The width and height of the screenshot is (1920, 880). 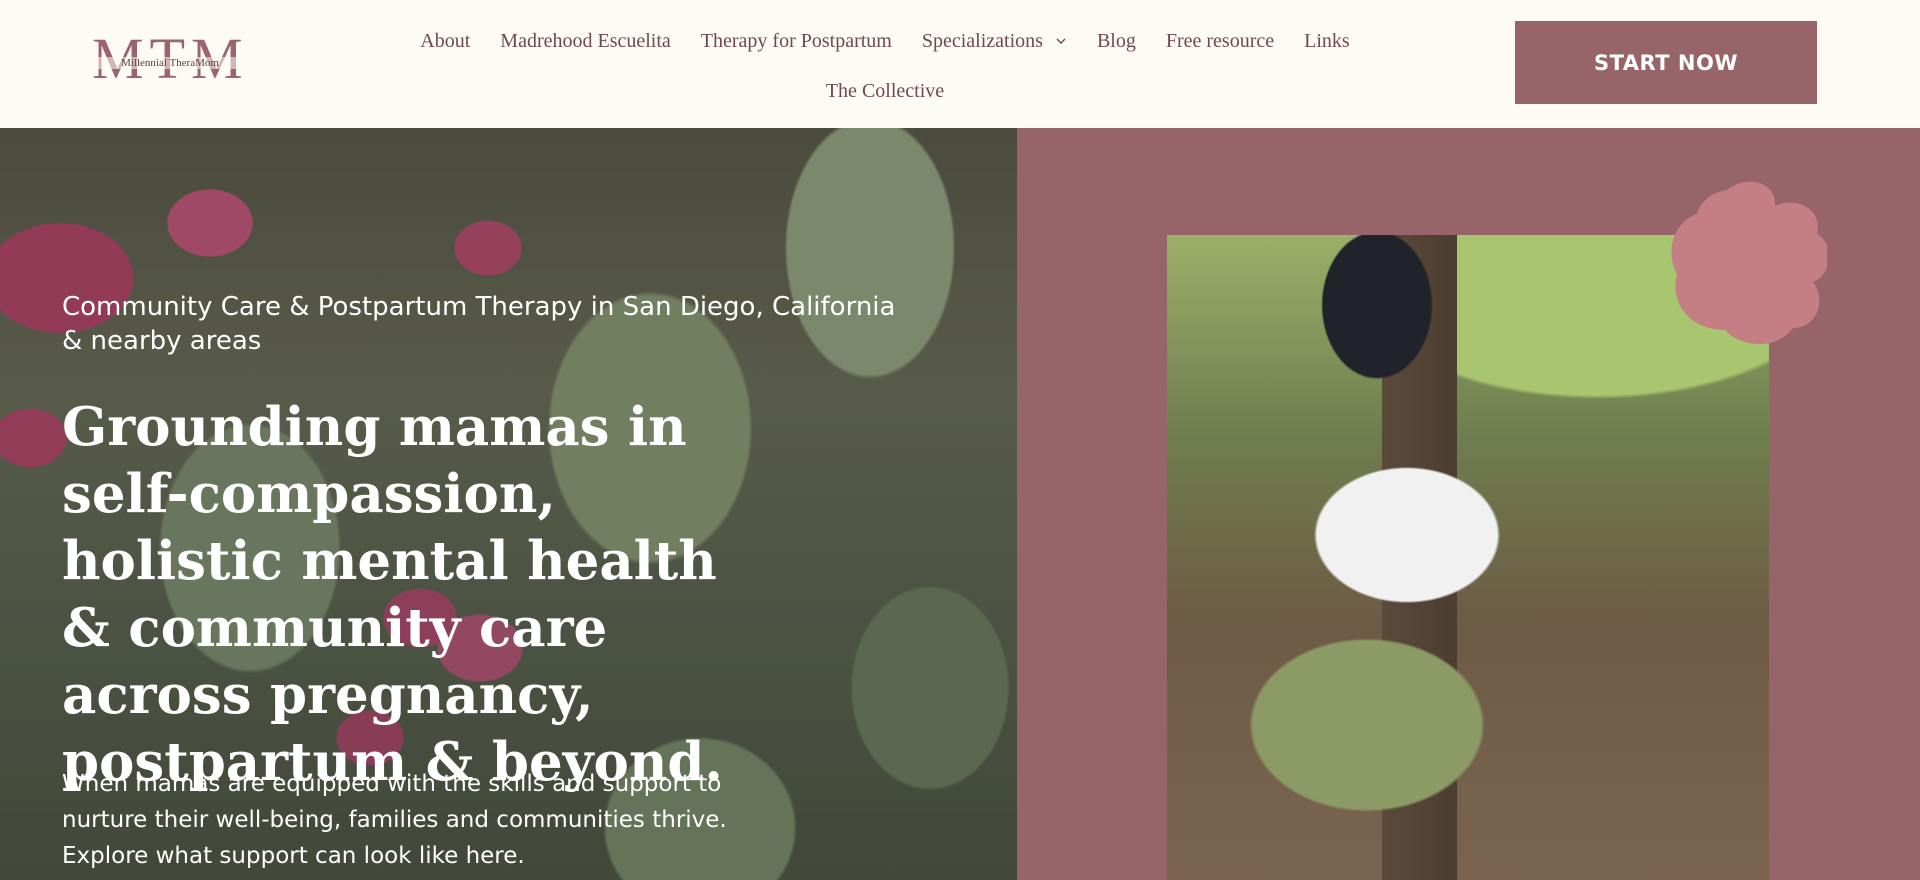 What do you see at coordinates (796, 41) in the screenshot?
I see `nav-item-therapy-for-postpartum: Therapy for Postpartum` at bounding box center [796, 41].